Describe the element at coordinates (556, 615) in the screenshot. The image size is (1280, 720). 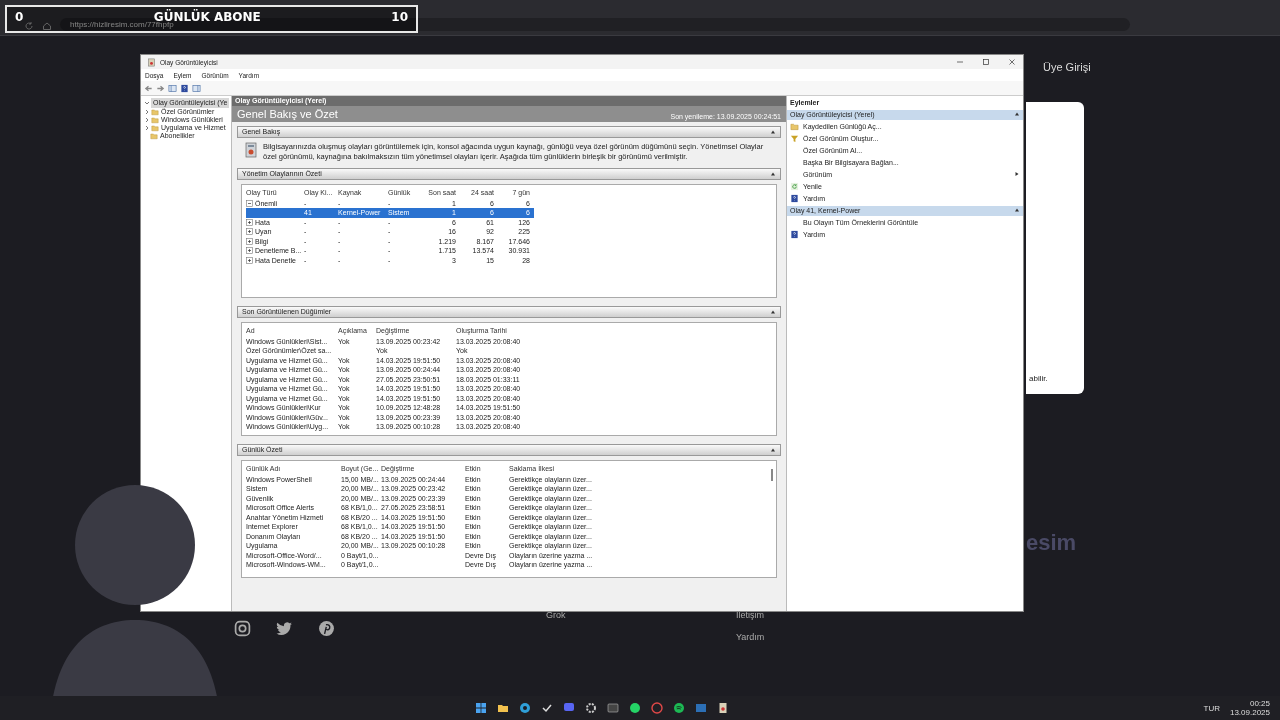
I see `footer-link: Grok` at that location.